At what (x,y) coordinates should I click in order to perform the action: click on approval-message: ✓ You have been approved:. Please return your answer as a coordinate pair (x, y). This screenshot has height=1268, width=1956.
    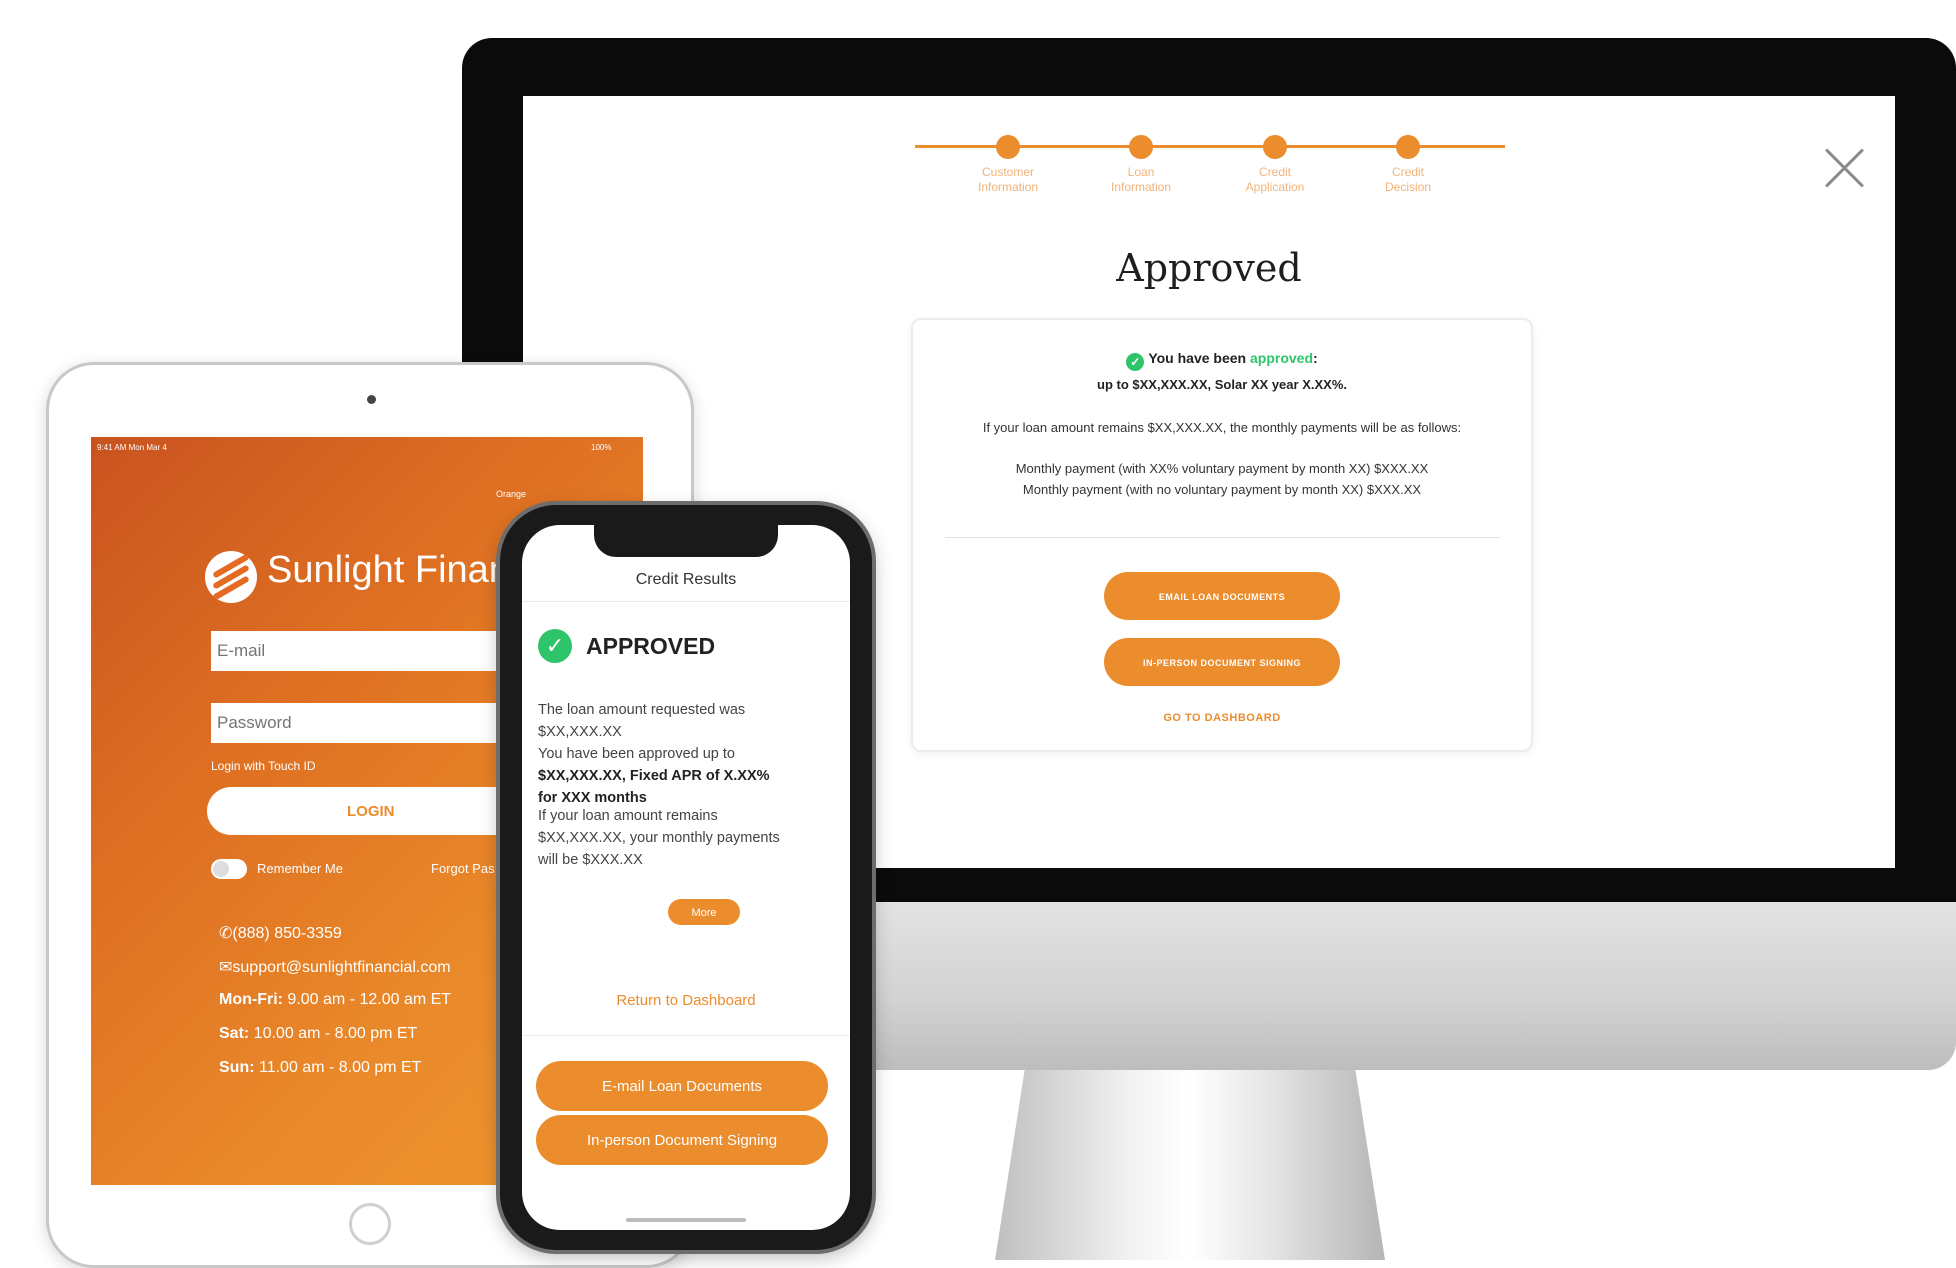
    Looking at the image, I should click on (1222, 360).